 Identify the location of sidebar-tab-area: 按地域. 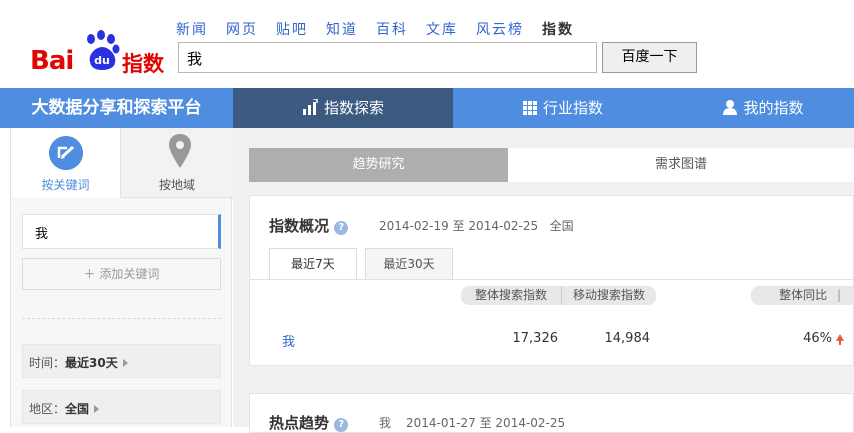
(177, 163).